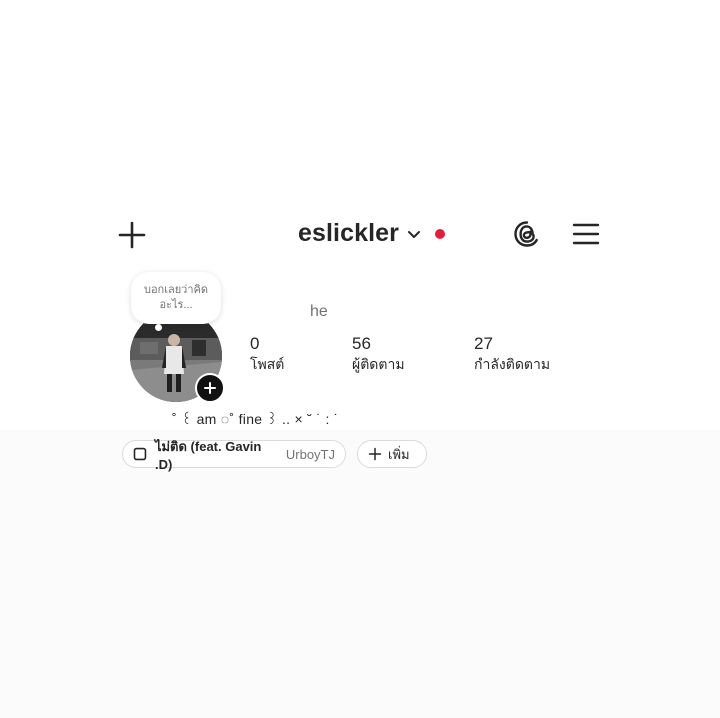 The height and width of the screenshot is (718, 720). What do you see at coordinates (378, 354) in the screenshot?
I see `followers-stat: 56 ผู้ติดตาม` at bounding box center [378, 354].